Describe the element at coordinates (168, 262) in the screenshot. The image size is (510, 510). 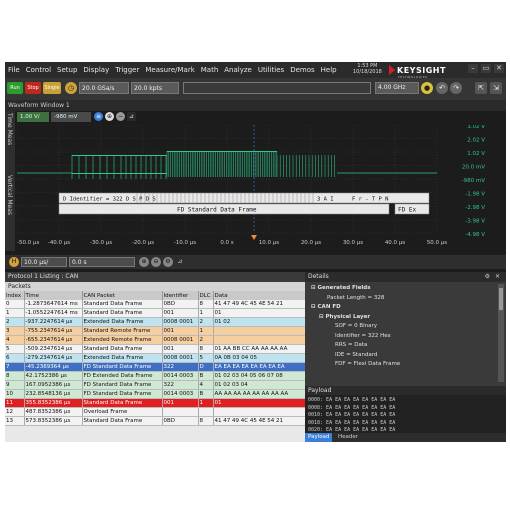
I see `settings-icon: ⚙` at that location.